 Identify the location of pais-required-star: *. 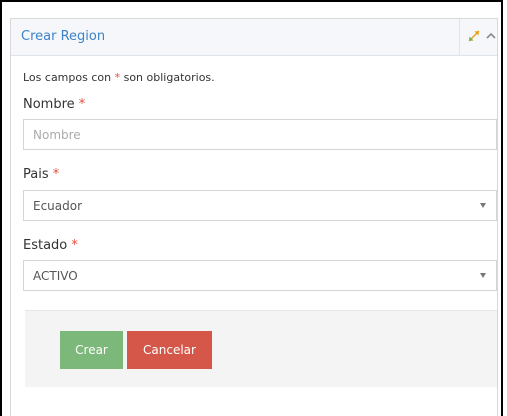
(56, 174).